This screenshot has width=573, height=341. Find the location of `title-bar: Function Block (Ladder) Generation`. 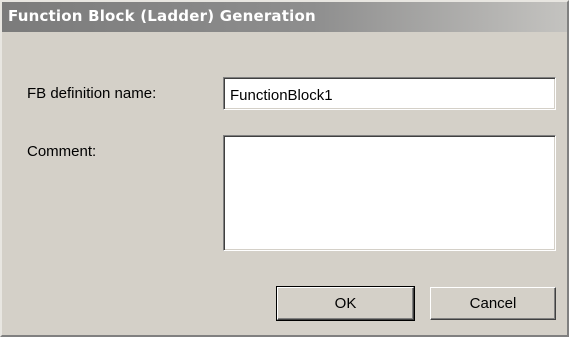

title-bar: Function Block (Ladder) Generation is located at coordinates (284, 17).